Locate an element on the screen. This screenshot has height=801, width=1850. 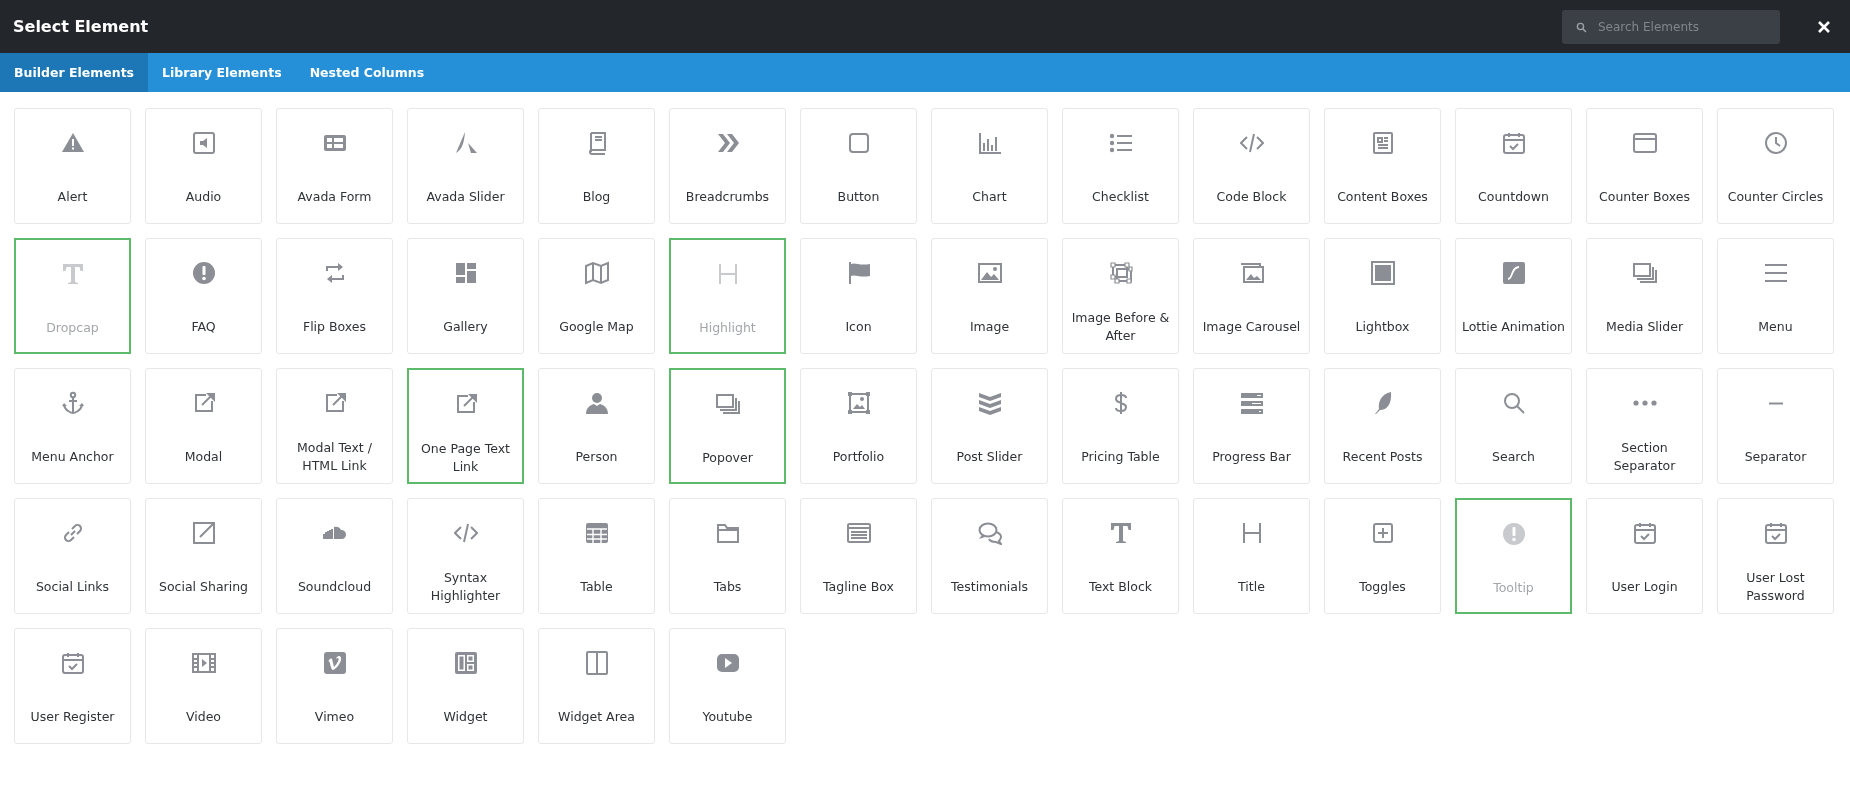
element-tile: Pricing Table is located at coordinates (1120, 426).